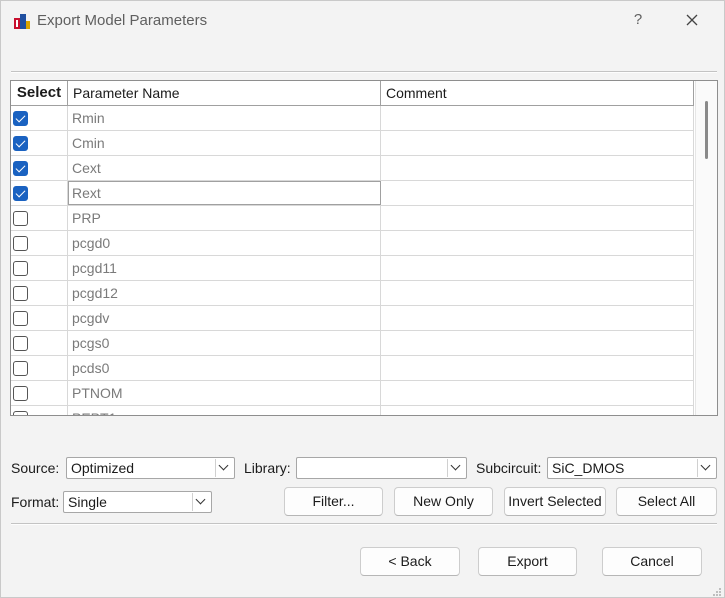  Describe the element at coordinates (509, 468) in the screenshot. I see `subcircuit-label: Subcircuit:` at that location.